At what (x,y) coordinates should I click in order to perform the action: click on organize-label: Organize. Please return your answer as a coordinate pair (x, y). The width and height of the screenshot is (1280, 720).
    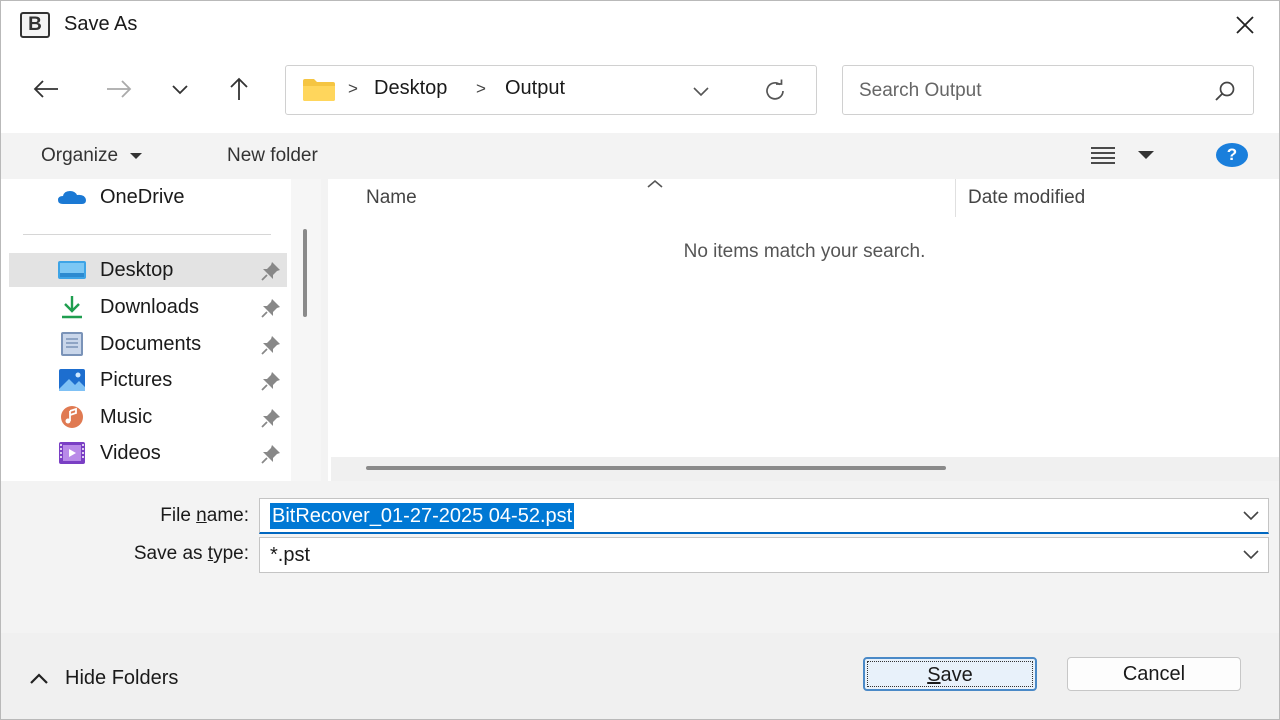
    Looking at the image, I should click on (80, 155).